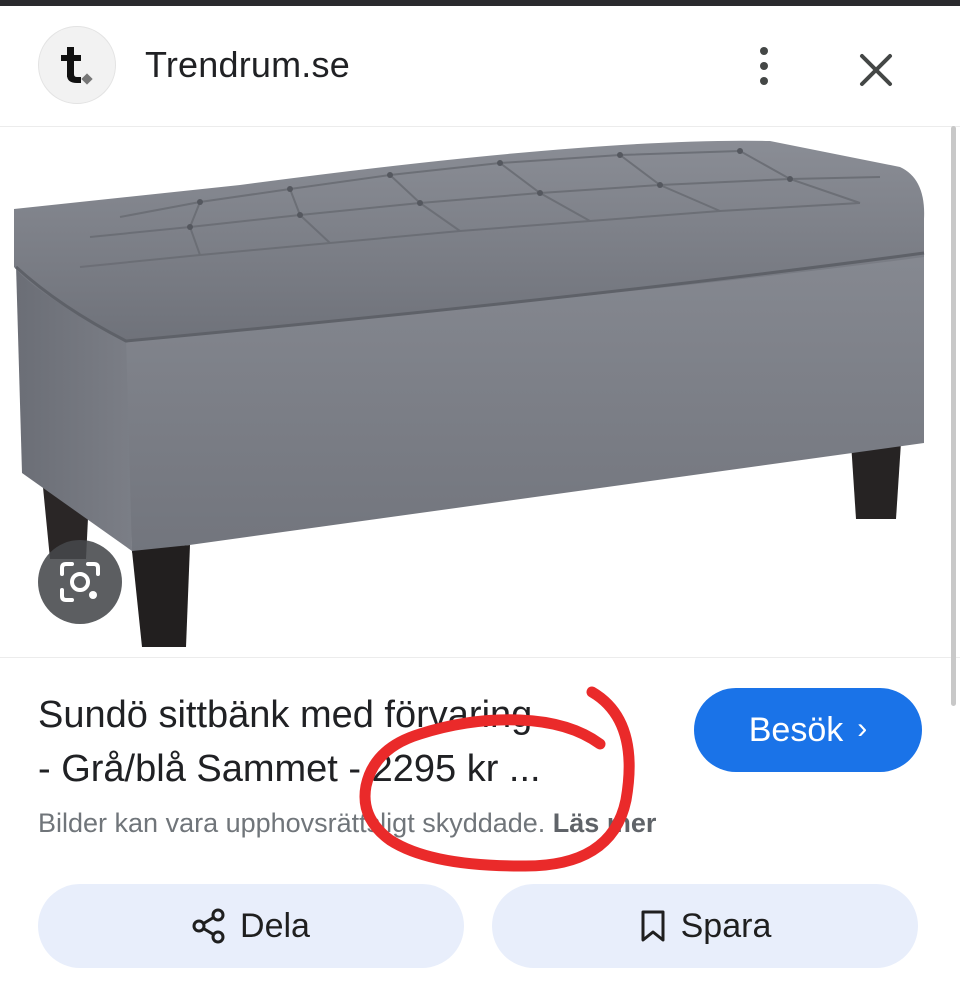 The image size is (960, 1007). I want to click on more-vert-icon, so click(764, 51).